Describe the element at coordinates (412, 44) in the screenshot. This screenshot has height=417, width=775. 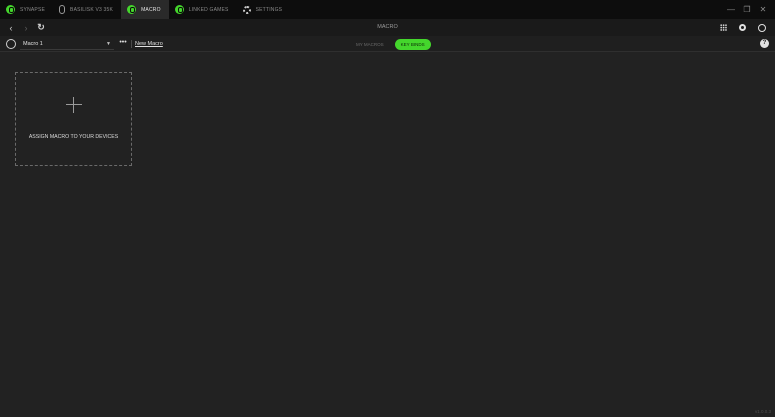
I see `key-binds-toggle: KEY BINDS` at that location.